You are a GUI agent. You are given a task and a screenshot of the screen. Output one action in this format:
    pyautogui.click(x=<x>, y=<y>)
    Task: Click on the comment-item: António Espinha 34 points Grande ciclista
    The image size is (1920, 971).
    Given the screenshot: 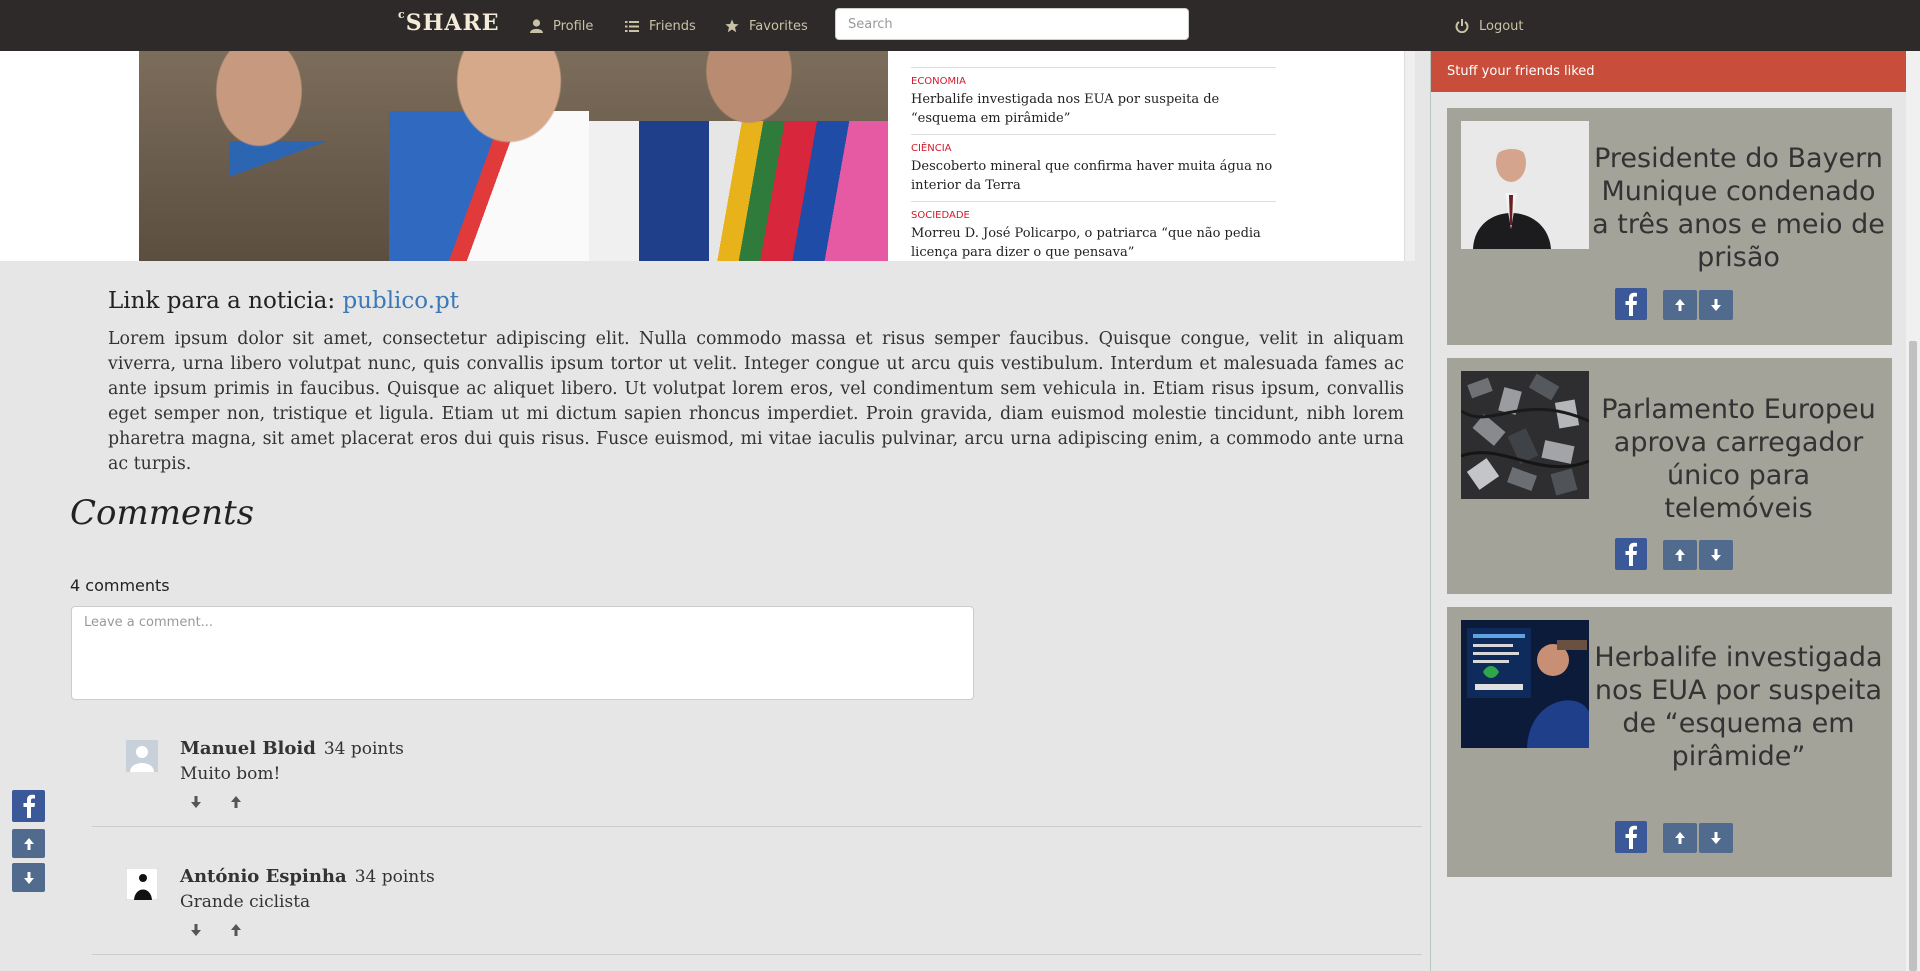 What is the action you would take?
    pyautogui.click(x=757, y=910)
    